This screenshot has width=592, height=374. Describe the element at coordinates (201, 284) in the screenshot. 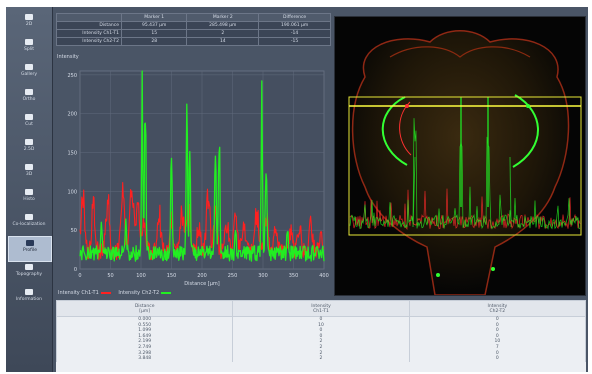

I see `x-axis-label: Distance [µm]` at that location.